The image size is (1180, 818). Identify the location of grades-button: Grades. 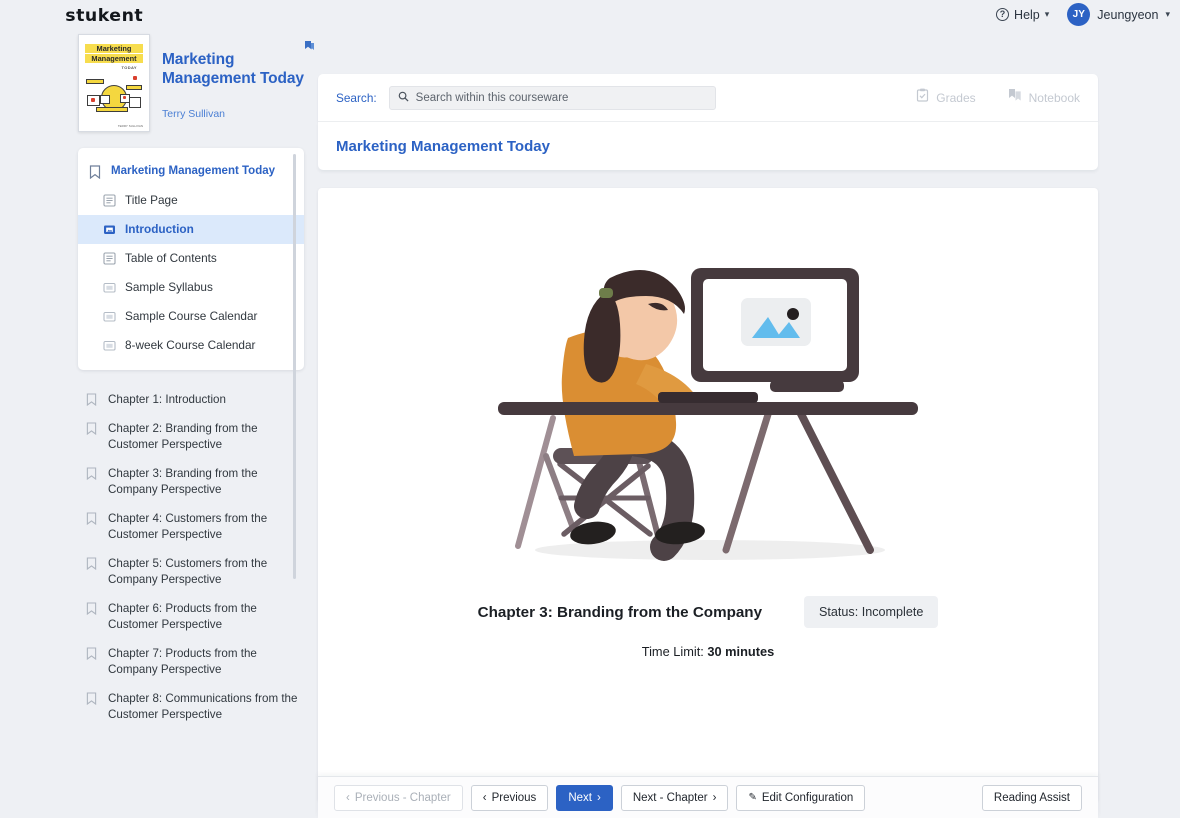
(946, 97).